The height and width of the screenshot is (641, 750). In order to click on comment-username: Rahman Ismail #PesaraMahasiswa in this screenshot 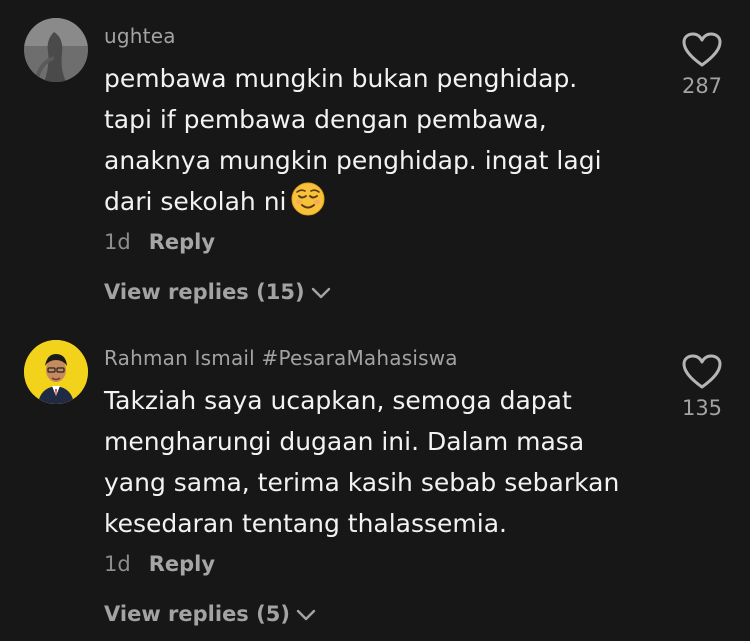, I will do `click(281, 358)`.